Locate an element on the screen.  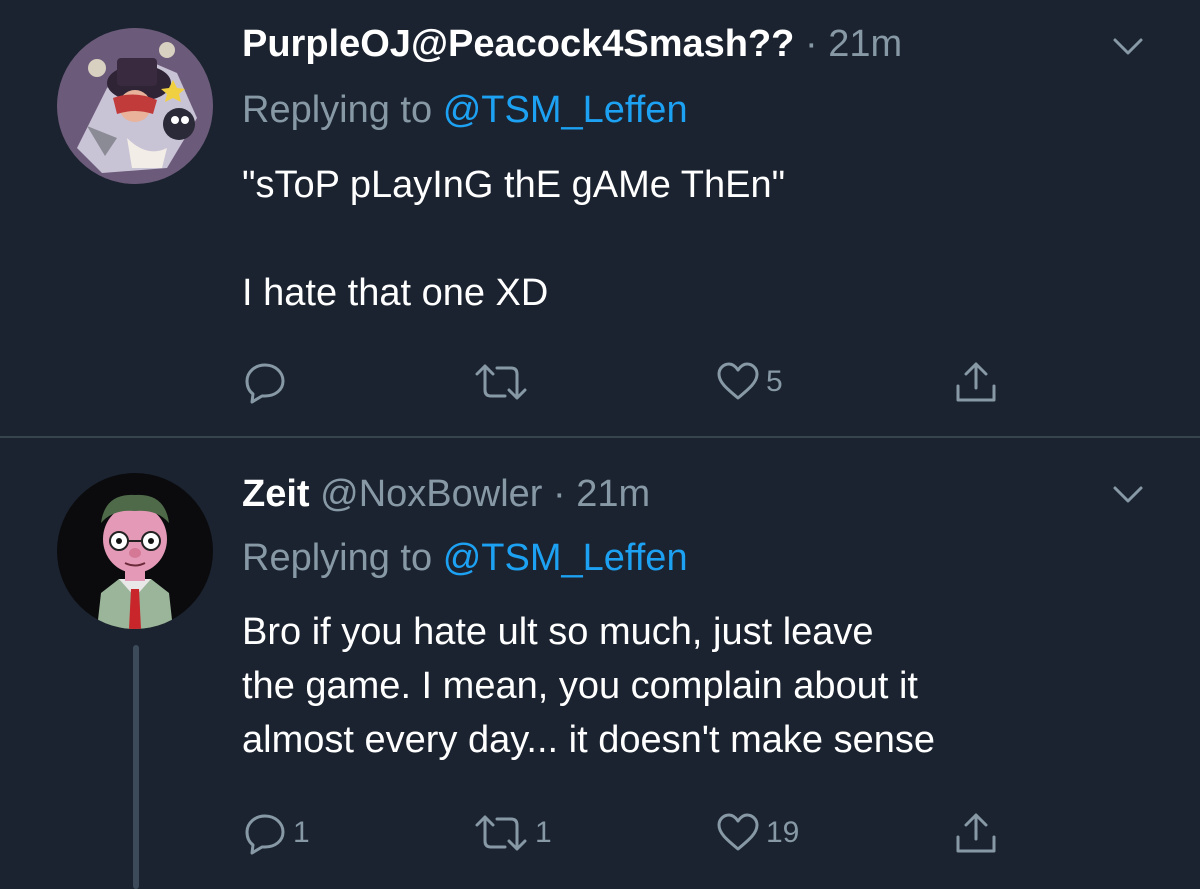
retweet-button: 1 is located at coordinates (512, 833).